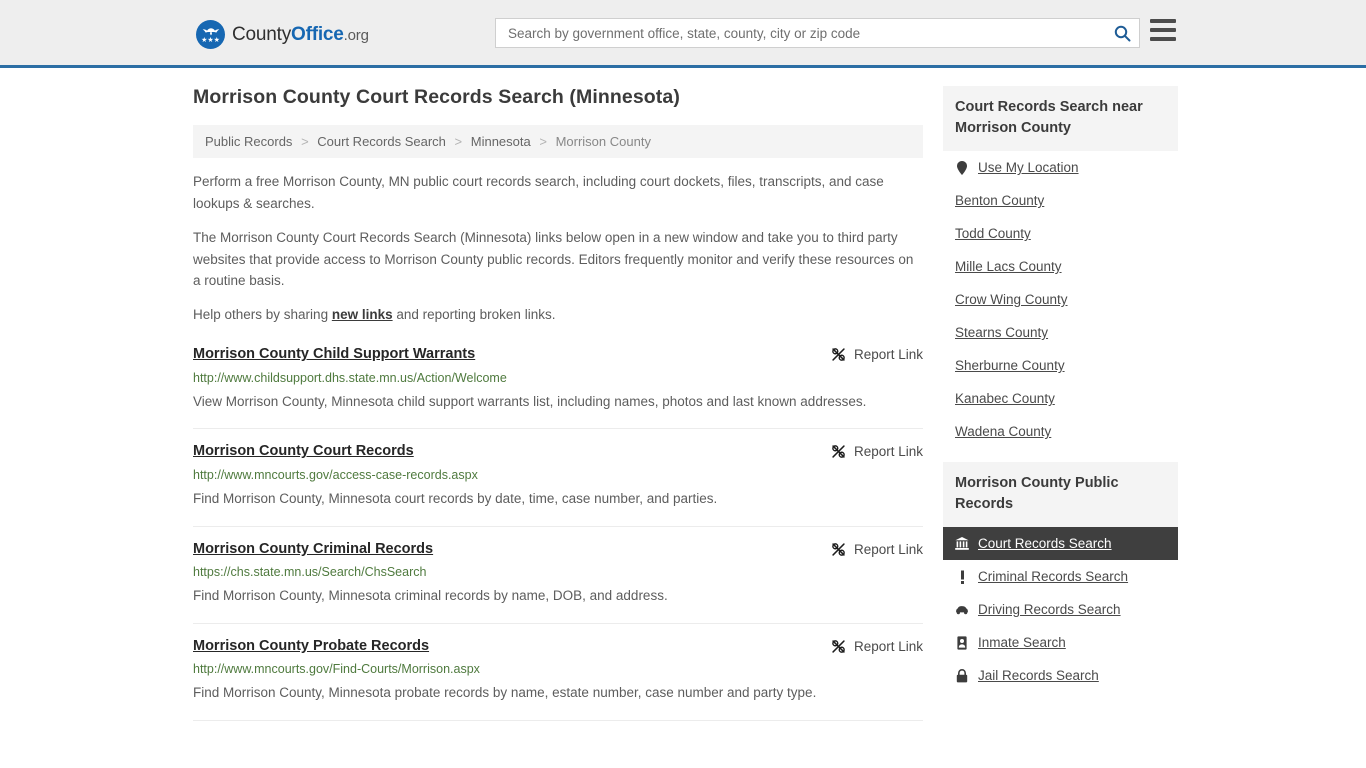 The width and height of the screenshot is (1366, 768). What do you see at coordinates (262, 315) in the screenshot?
I see `help-prefix: Help others by sharing` at bounding box center [262, 315].